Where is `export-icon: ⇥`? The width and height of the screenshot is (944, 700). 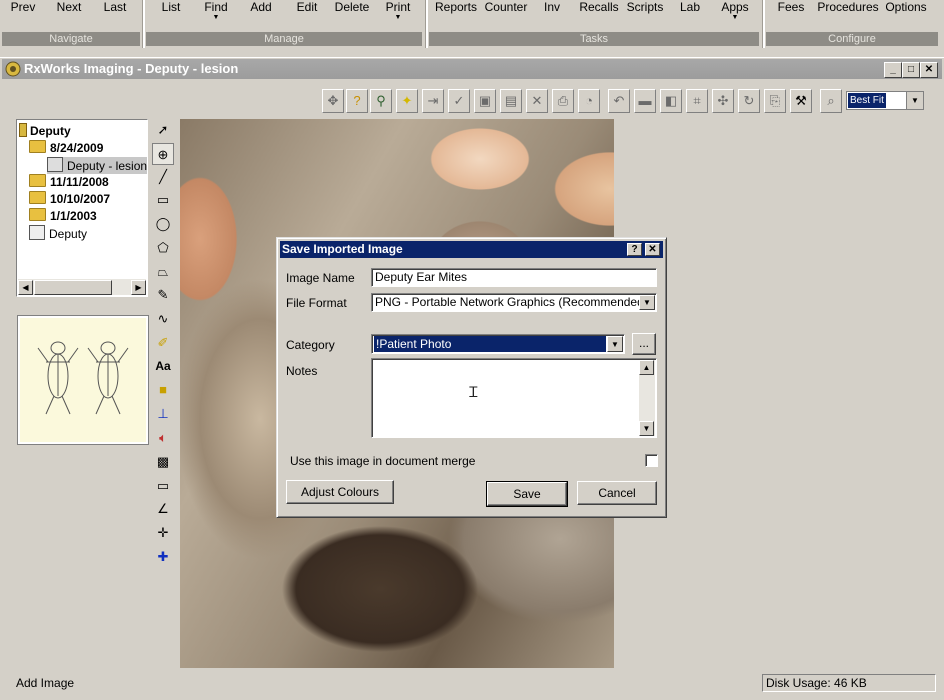 export-icon: ⇥ is located at coordinates (433, 101).